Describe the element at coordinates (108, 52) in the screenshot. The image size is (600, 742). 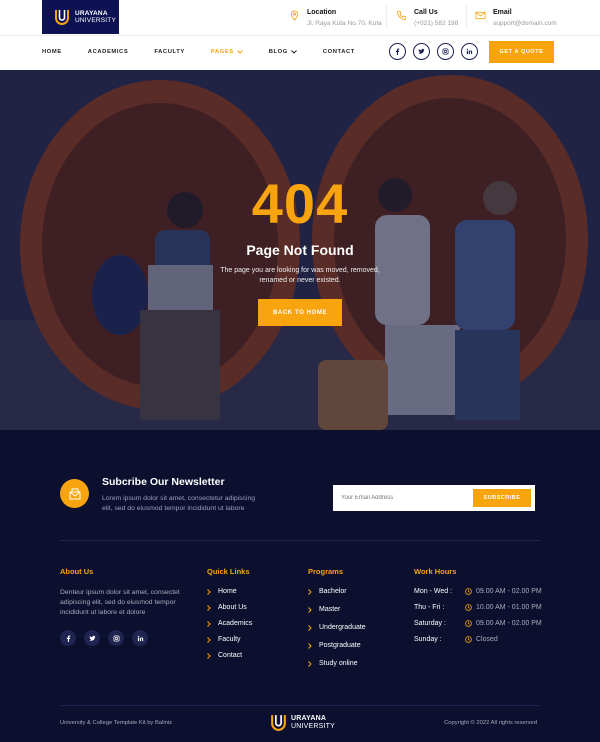
I see `nav-academics: ACADEMICS` at that location.